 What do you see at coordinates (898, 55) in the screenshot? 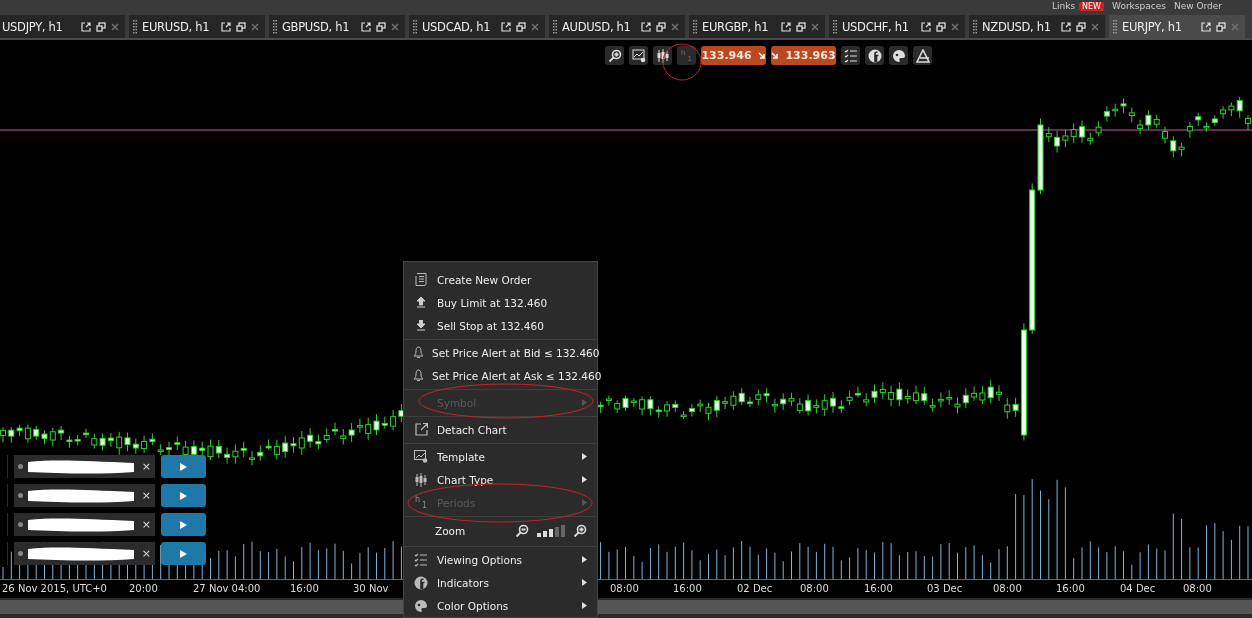
I see `palette-button` at bounding box center [898, 55].